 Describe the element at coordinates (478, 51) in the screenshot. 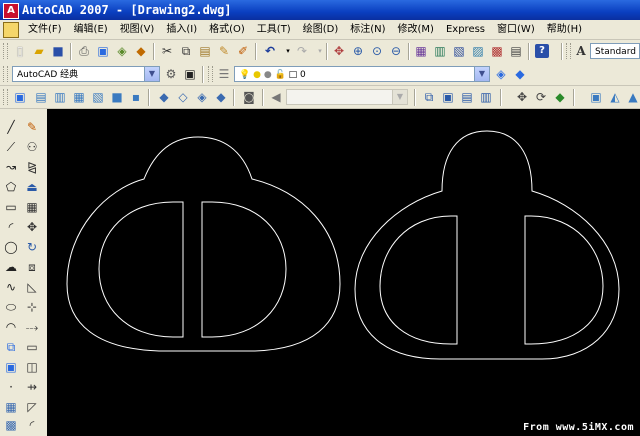

I see `sheet-set-icon: ▨` at that location.